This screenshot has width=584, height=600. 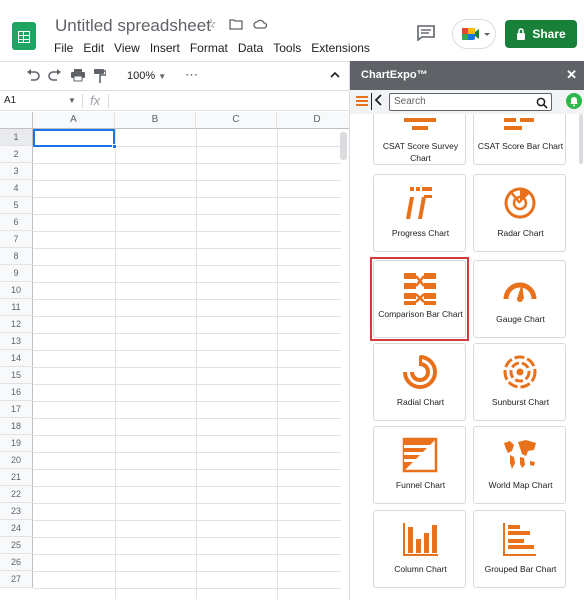 I want to click on cloud-status-icon, so click(x=260, y=24).